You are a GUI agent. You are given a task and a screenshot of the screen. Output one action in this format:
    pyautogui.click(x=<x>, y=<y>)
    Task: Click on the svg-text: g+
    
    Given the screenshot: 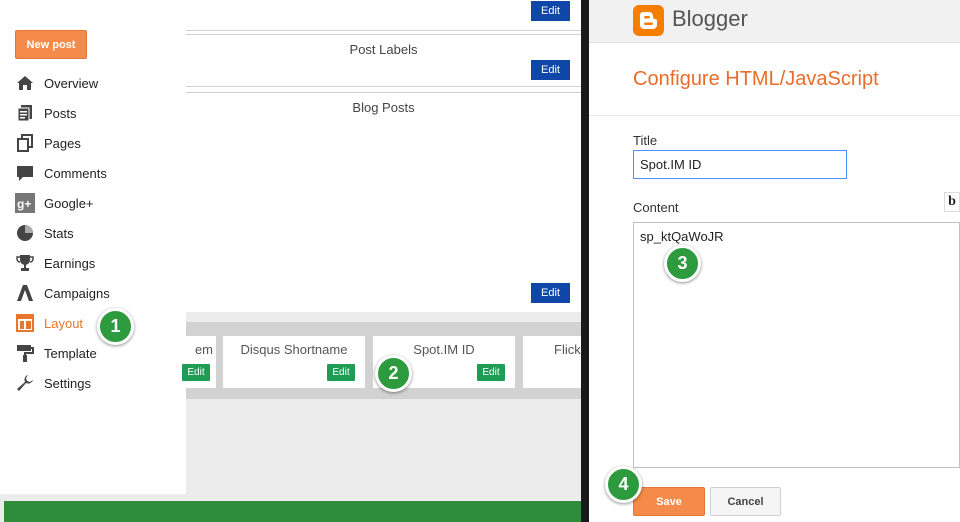 What is the action you would take?
    pyautogui.click(x=24, y=204)
    